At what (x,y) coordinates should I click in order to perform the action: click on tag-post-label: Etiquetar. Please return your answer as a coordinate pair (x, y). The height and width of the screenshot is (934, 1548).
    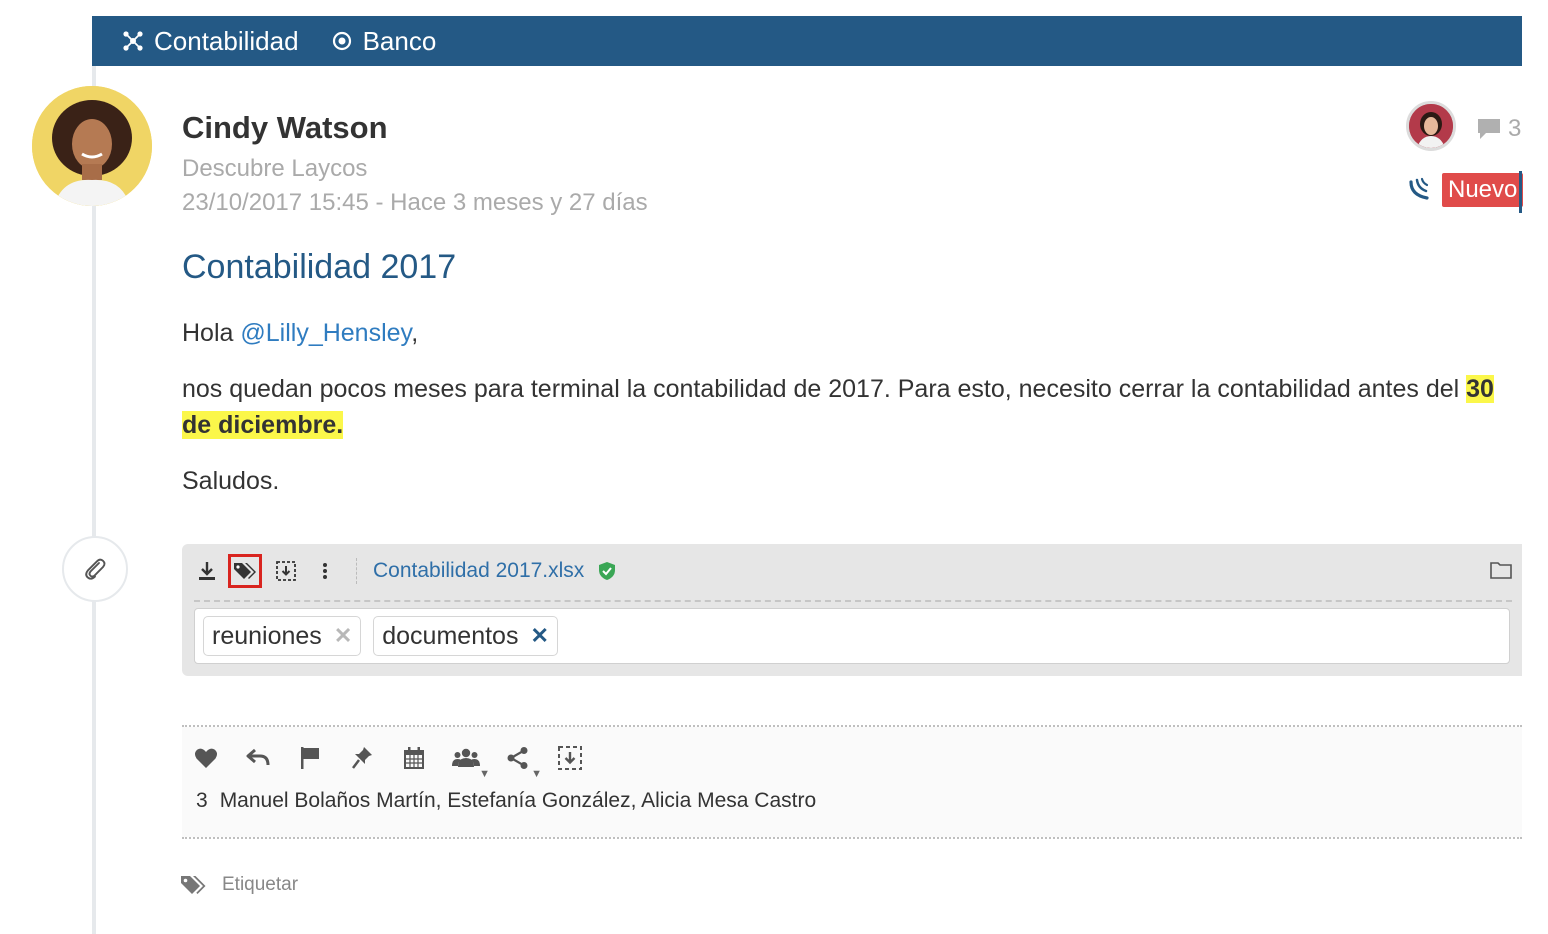
    Looking at the image, I should click on (260, 884).